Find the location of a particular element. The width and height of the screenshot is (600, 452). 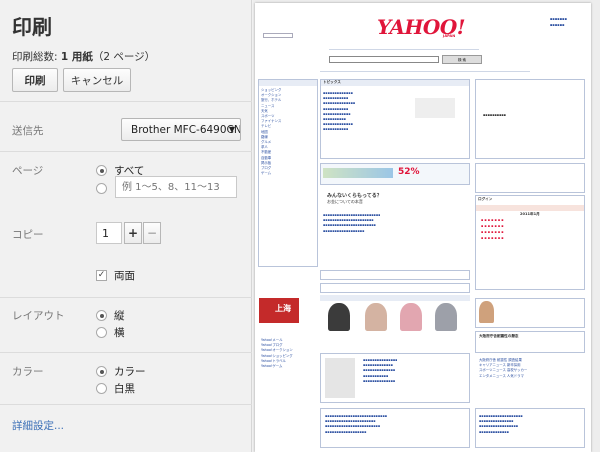

summary-prefix: 印刷総数: is located at coordinates (36, 57).